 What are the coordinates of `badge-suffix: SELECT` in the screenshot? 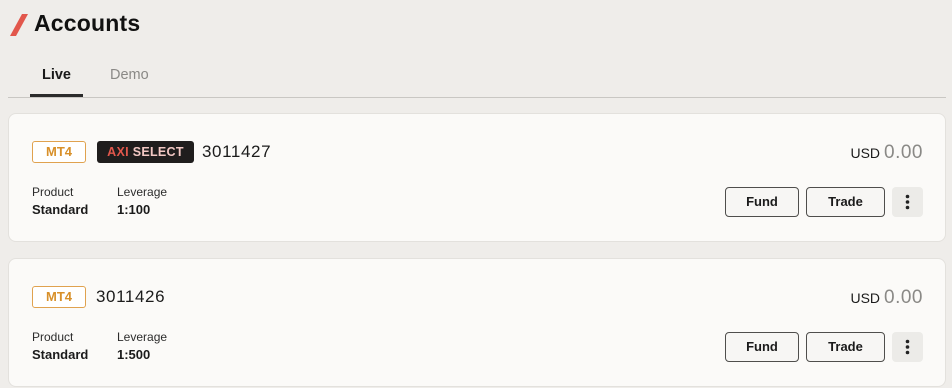 It's located at (158, 152).